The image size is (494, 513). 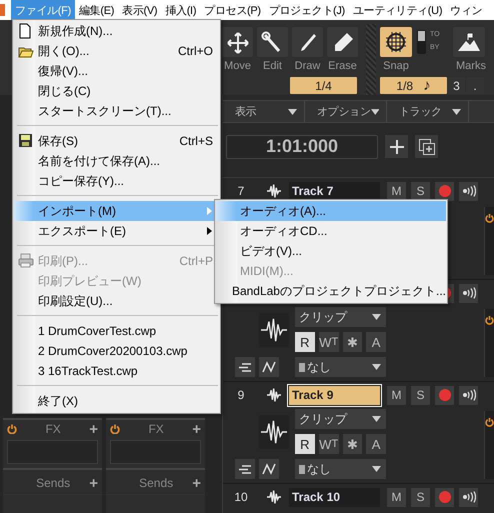 What do you see at coordinates (334, 497) in the screenshot?
I see `track-name-field: Track 10` at bounding box center [334, 497].